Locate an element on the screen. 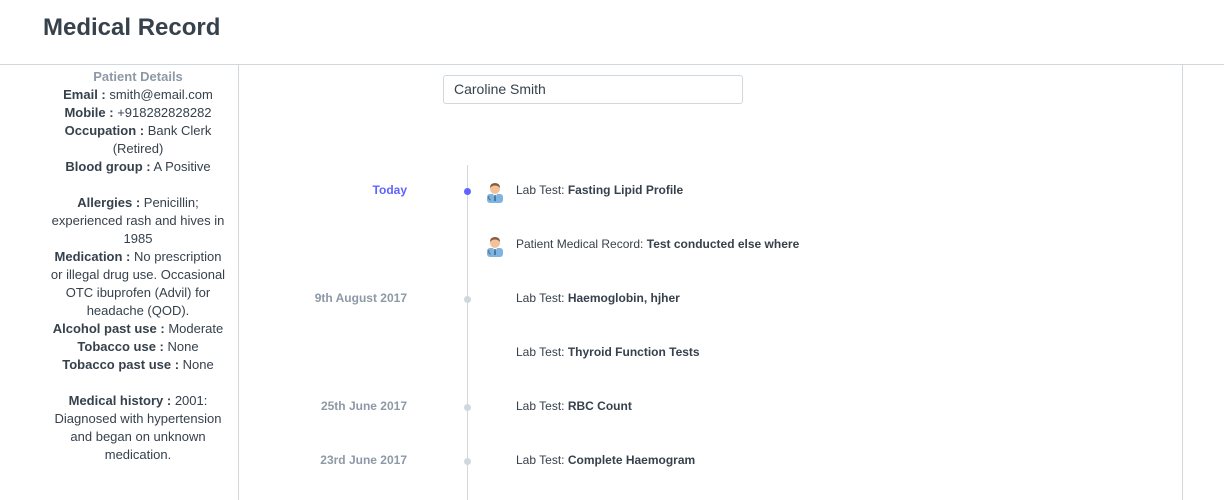  timeline-text: Lab Test: Thyroid Function Tests is located at coordinates (608, 352).